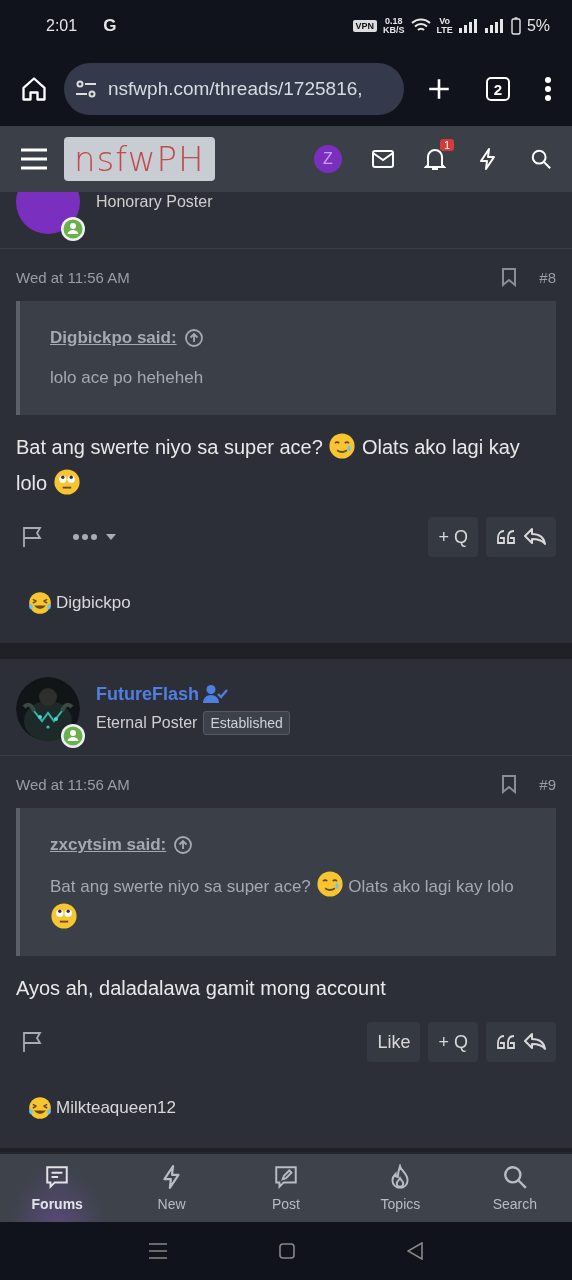 This screenshot has height=1280, width=572. I want to click on username-link: FutureFlash, so click(147, 694).